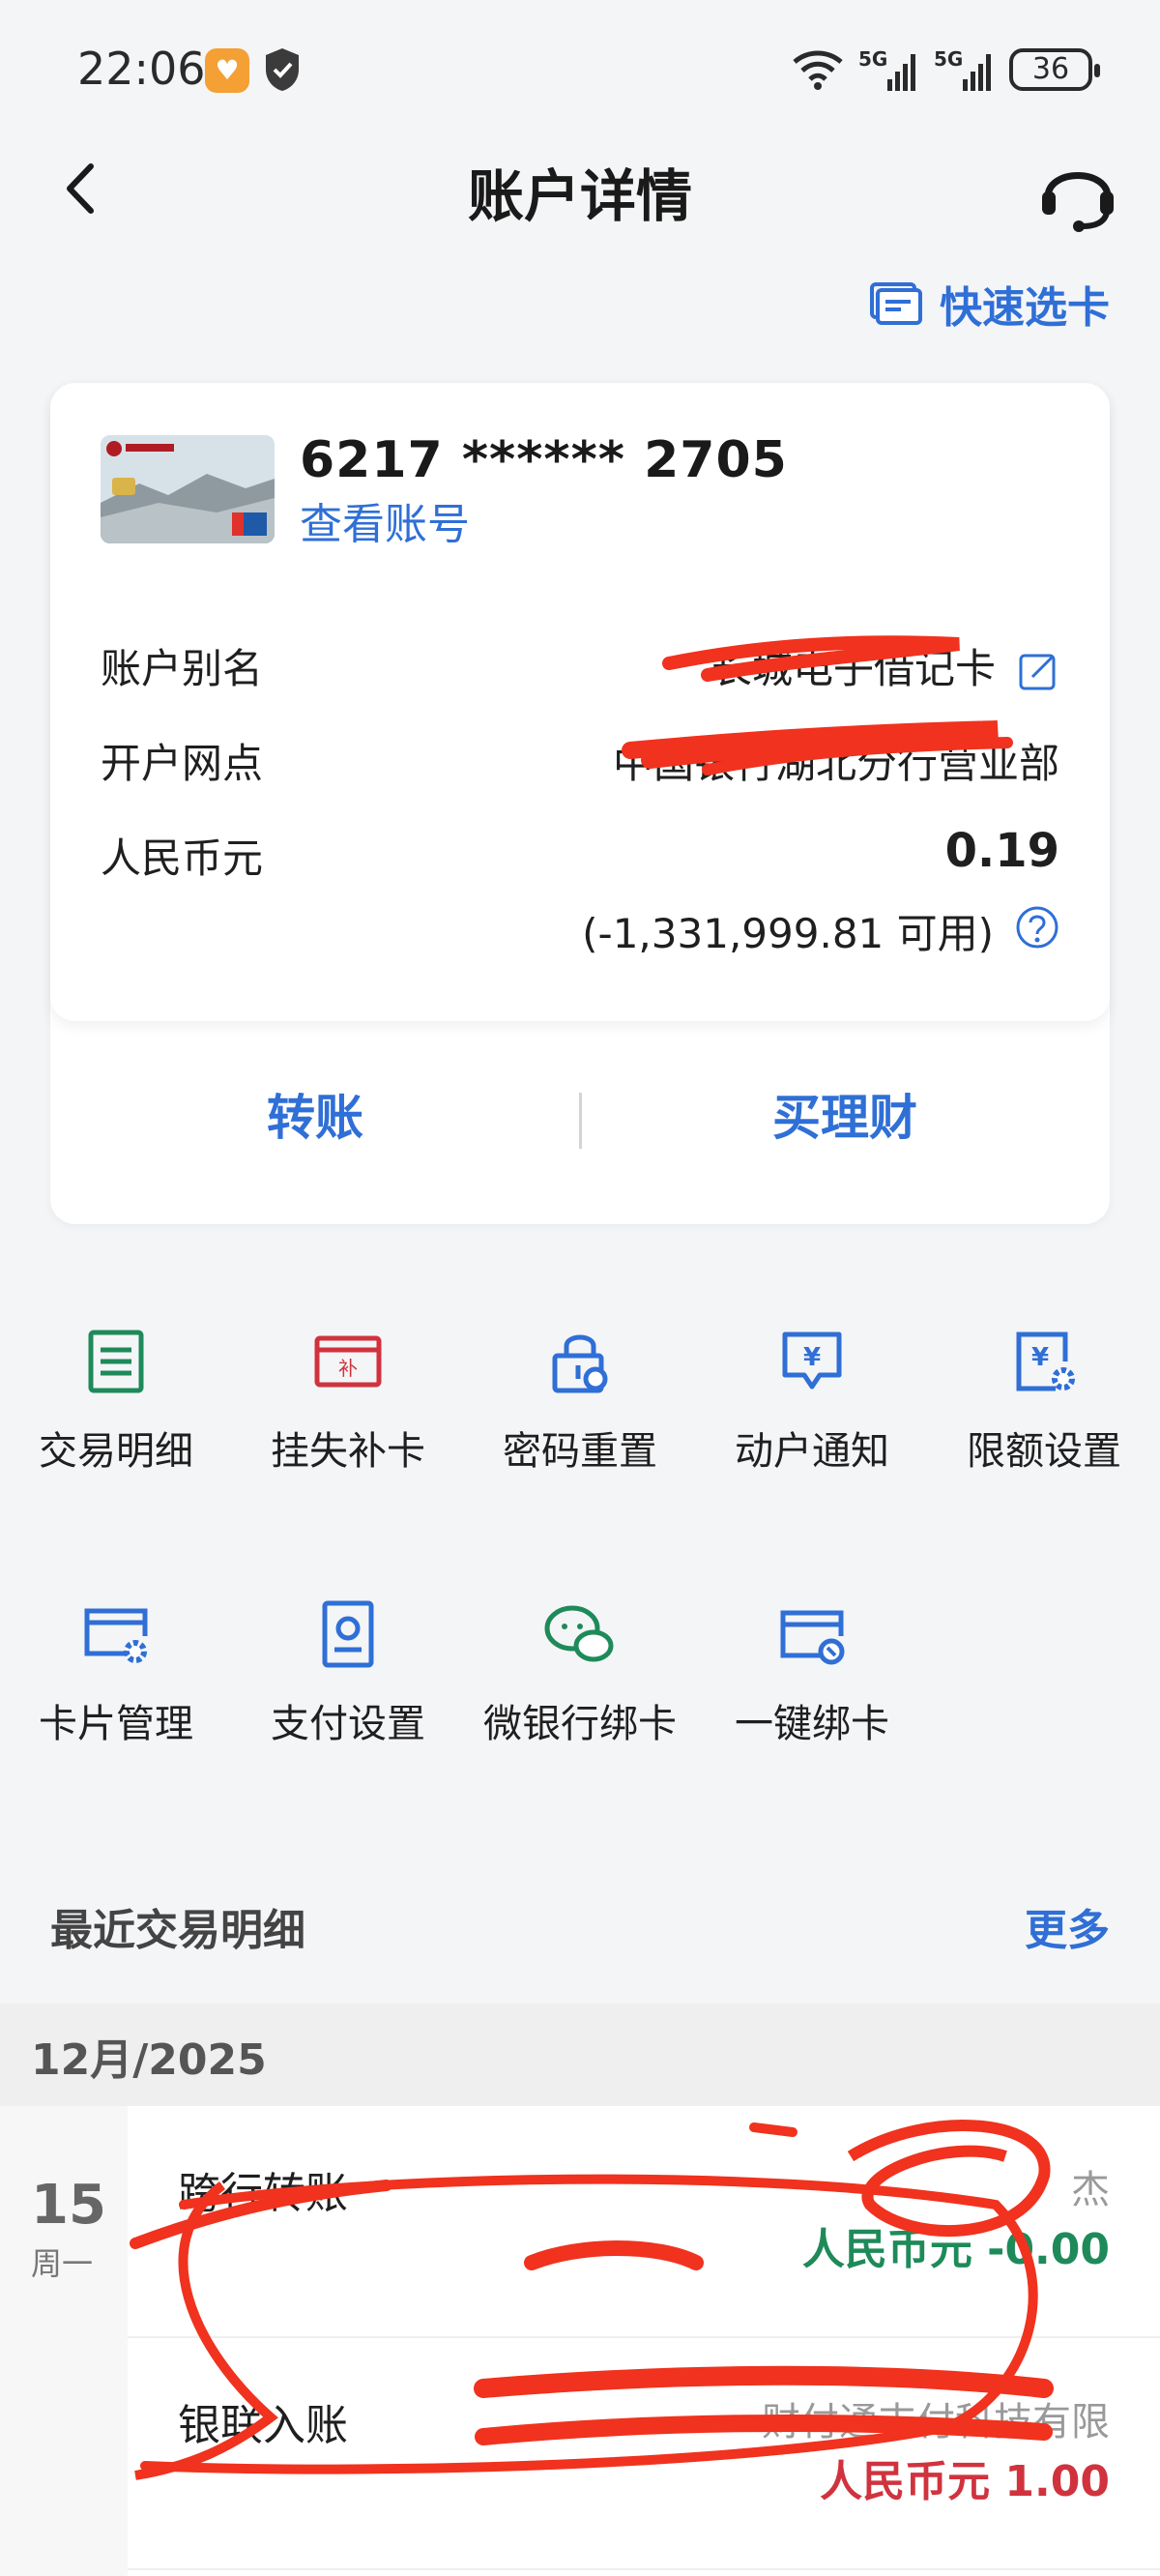 The width and height of the screenshot is (1160, 2576). I want to click on report-loss-icon: 补, so click(348, 1361).